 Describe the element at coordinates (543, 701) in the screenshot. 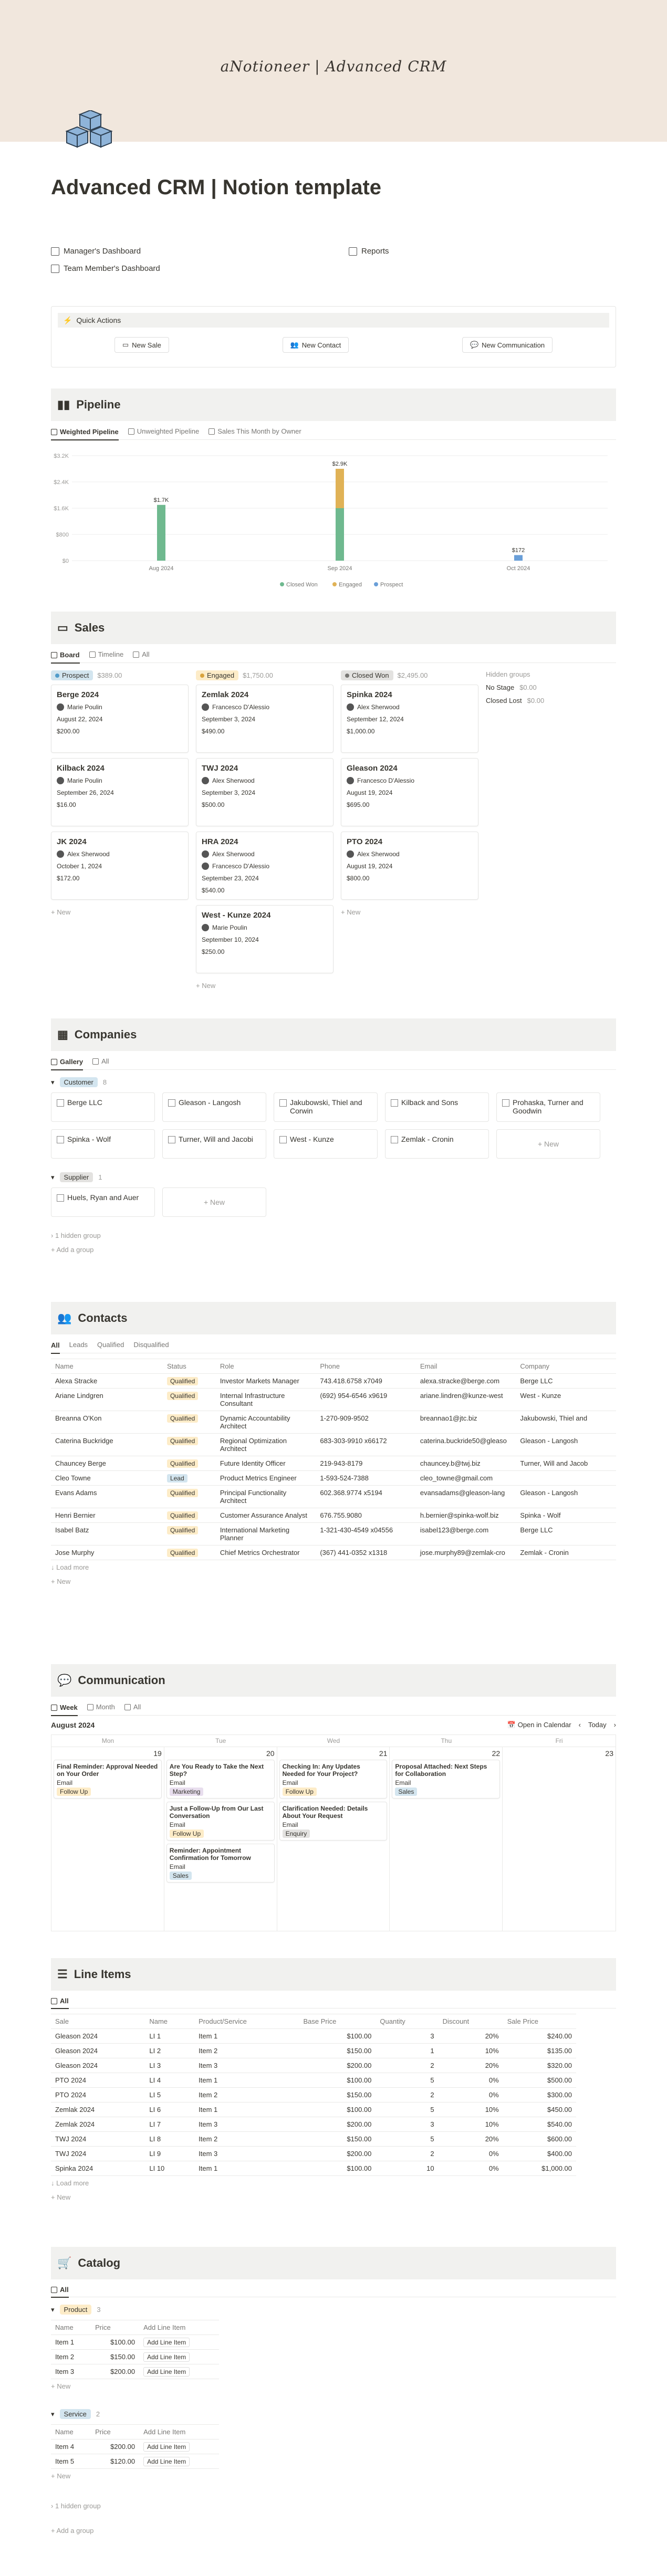

I see `hidden-group: Closed Lost $0.00` at that location.